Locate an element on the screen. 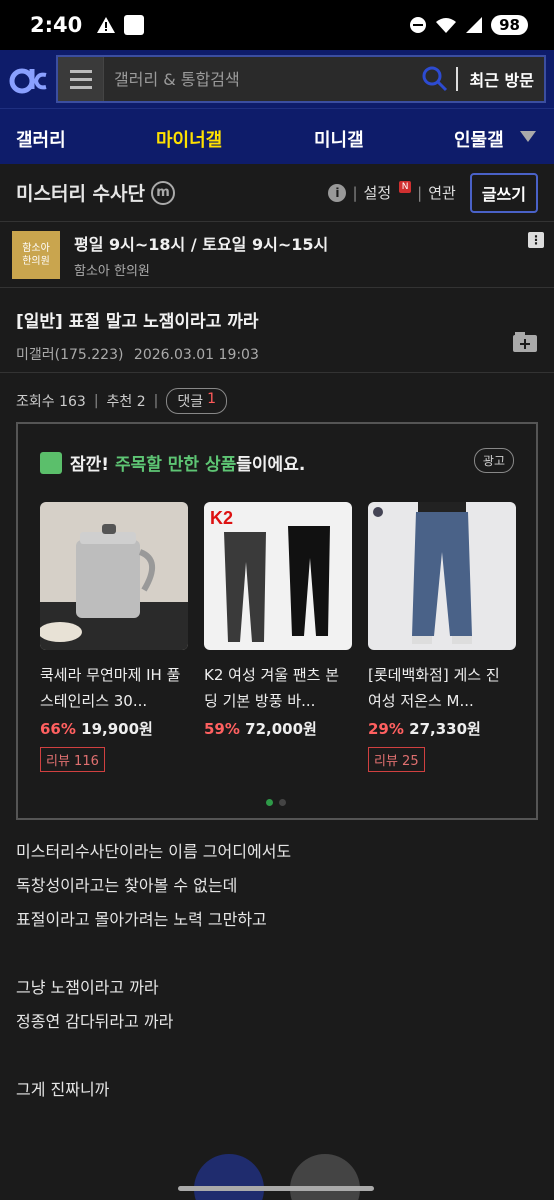 The height and width of the screenshot is (1200, 554). ad-title: 평일 9시~18시 / 토요일 9시~15시 is located at coordinates (201, 244).